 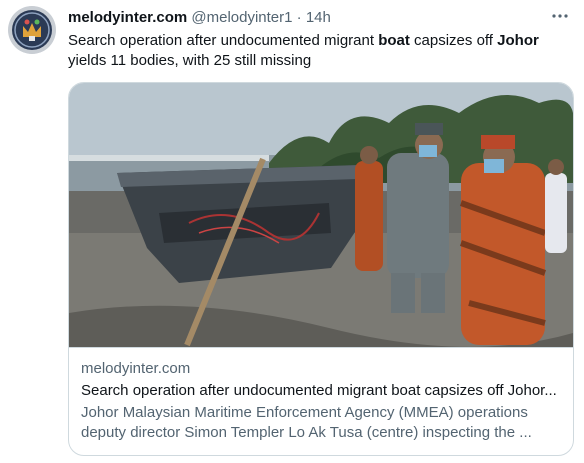 I want to click on tweet-text-highlight: boat, so click(x=394, y=40).